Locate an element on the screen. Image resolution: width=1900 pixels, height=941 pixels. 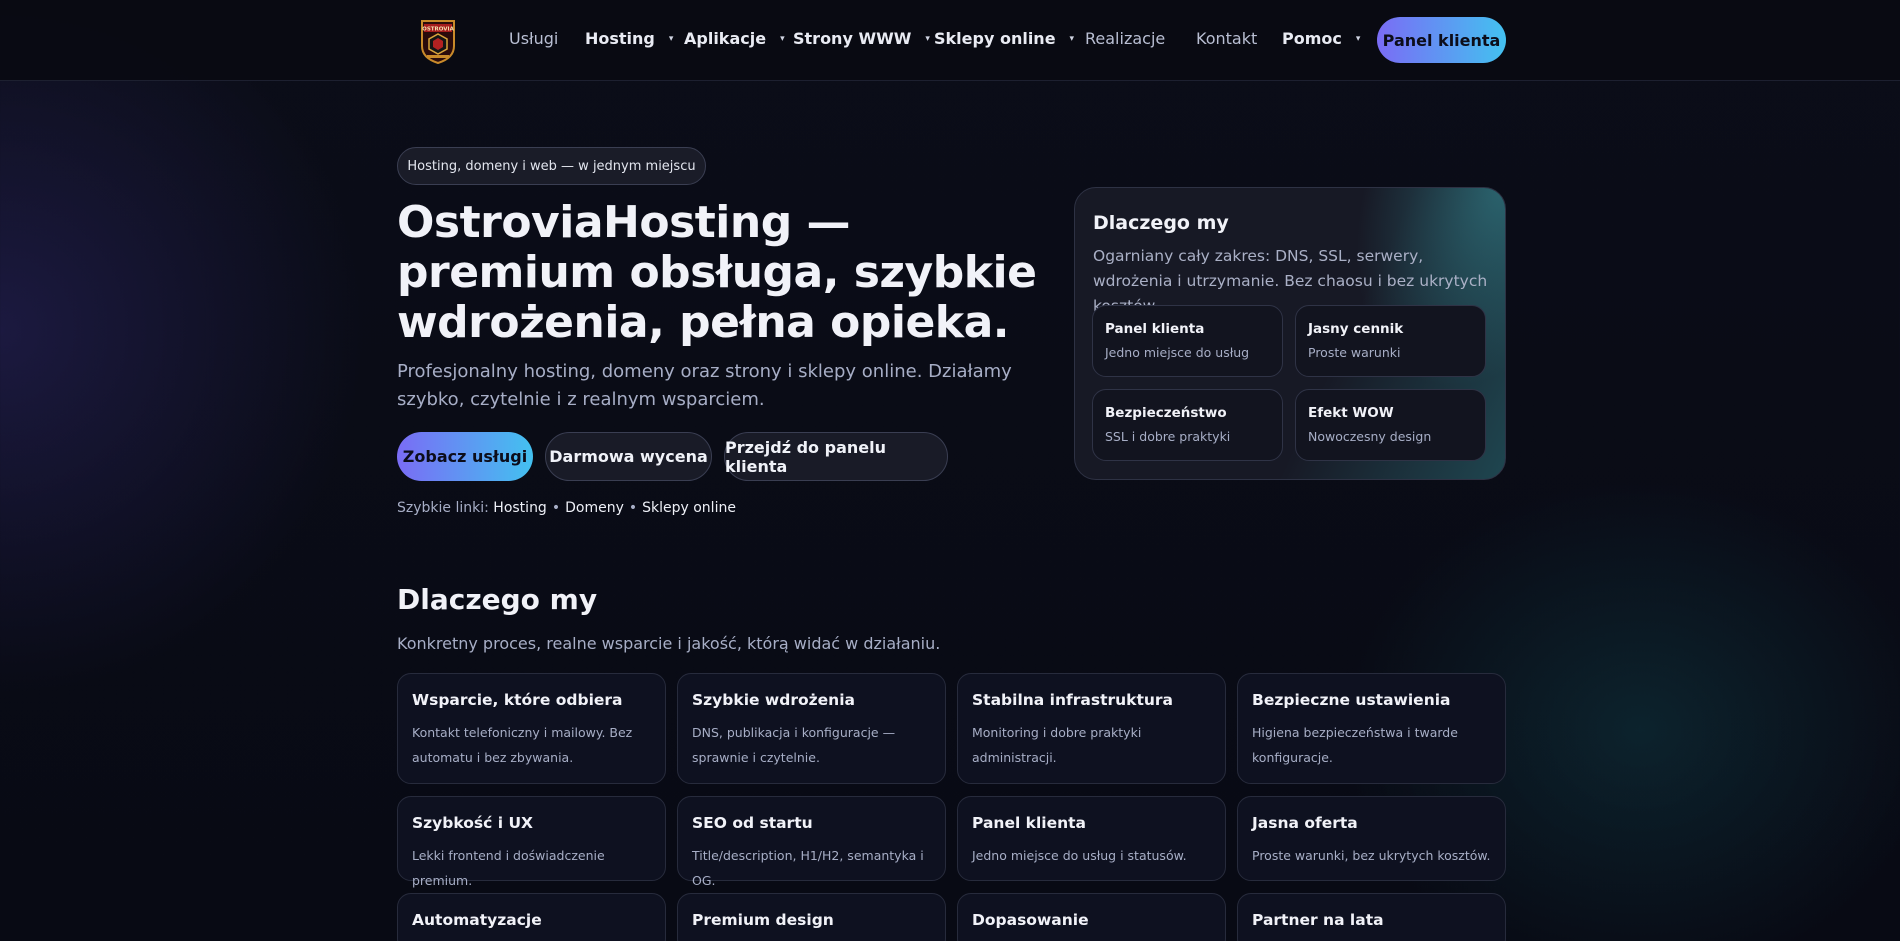
nav-item-pomoc: Pomoc ▾ is located at coordinates (1321, 38).